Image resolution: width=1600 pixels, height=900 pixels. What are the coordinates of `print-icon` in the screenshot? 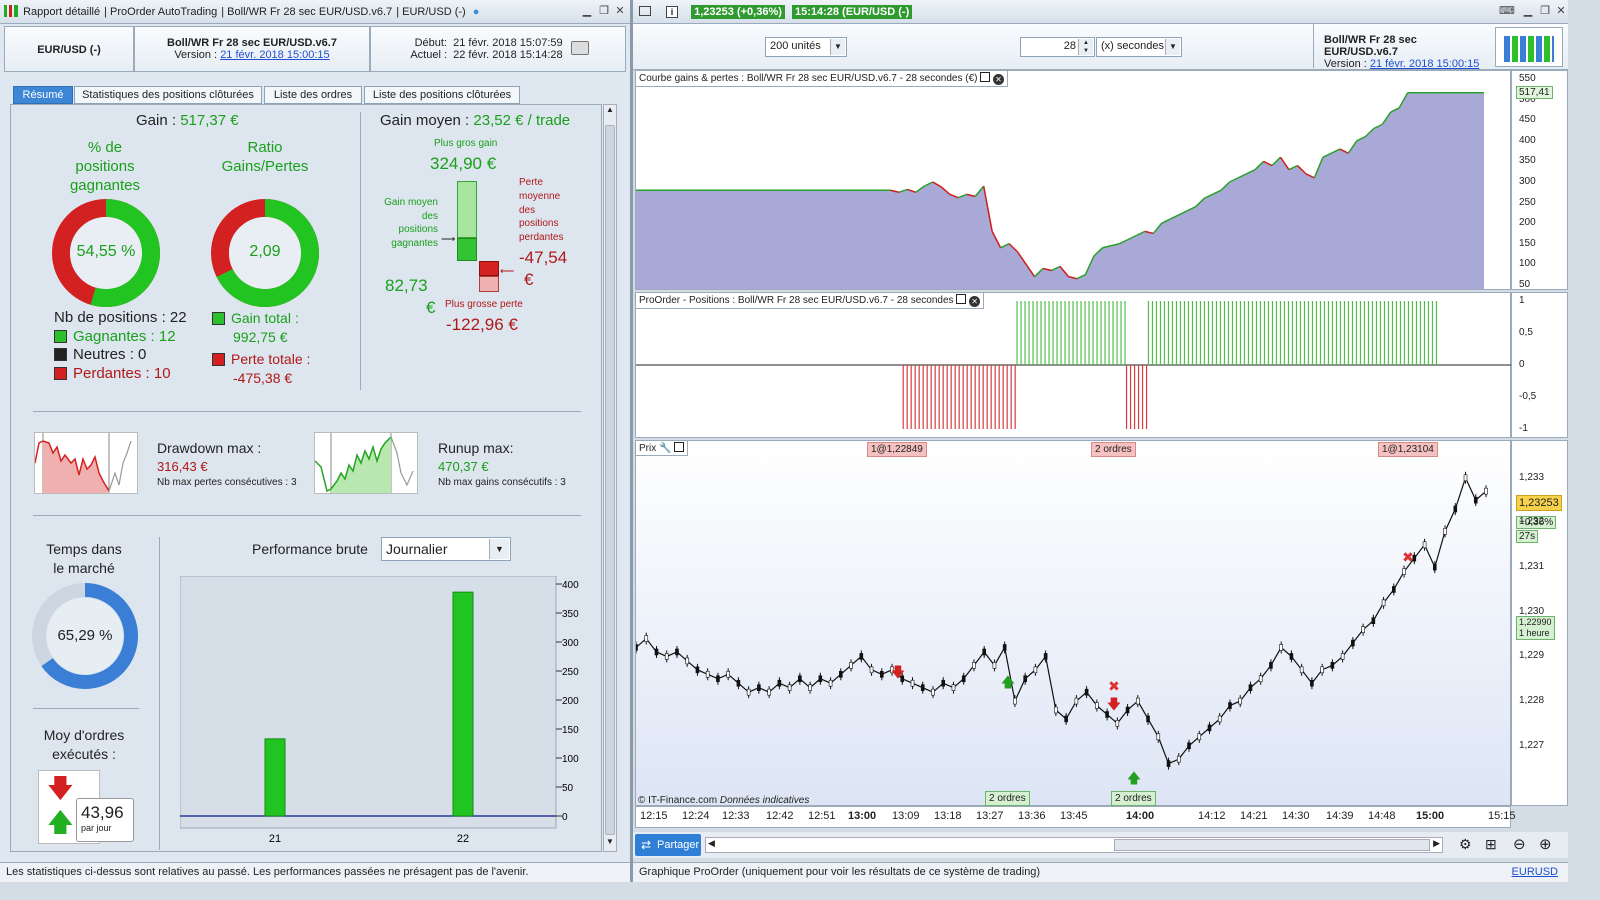 It's located at (580, 48).